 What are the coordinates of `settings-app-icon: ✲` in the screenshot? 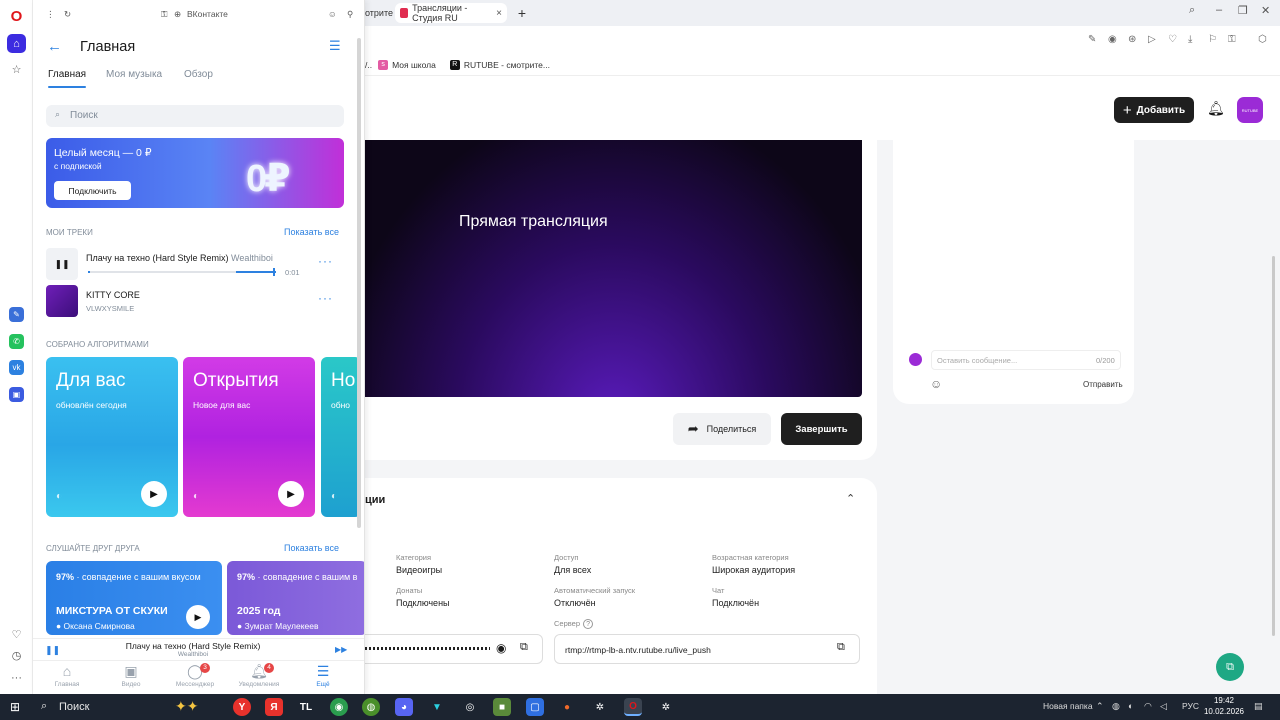 It's located at (666, 707).